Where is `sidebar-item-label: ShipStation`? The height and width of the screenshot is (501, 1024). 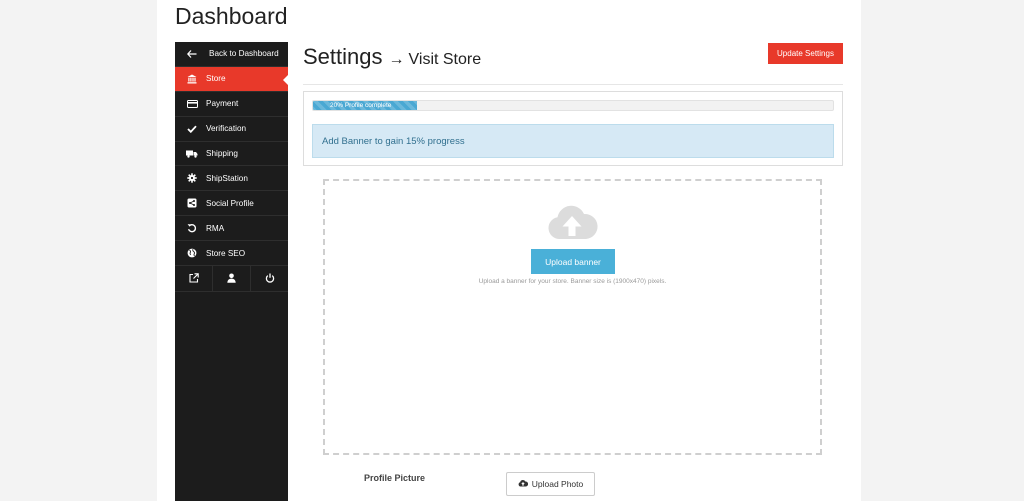 sidebar-item-label: ShipStation is located at coordinates (227, 178).